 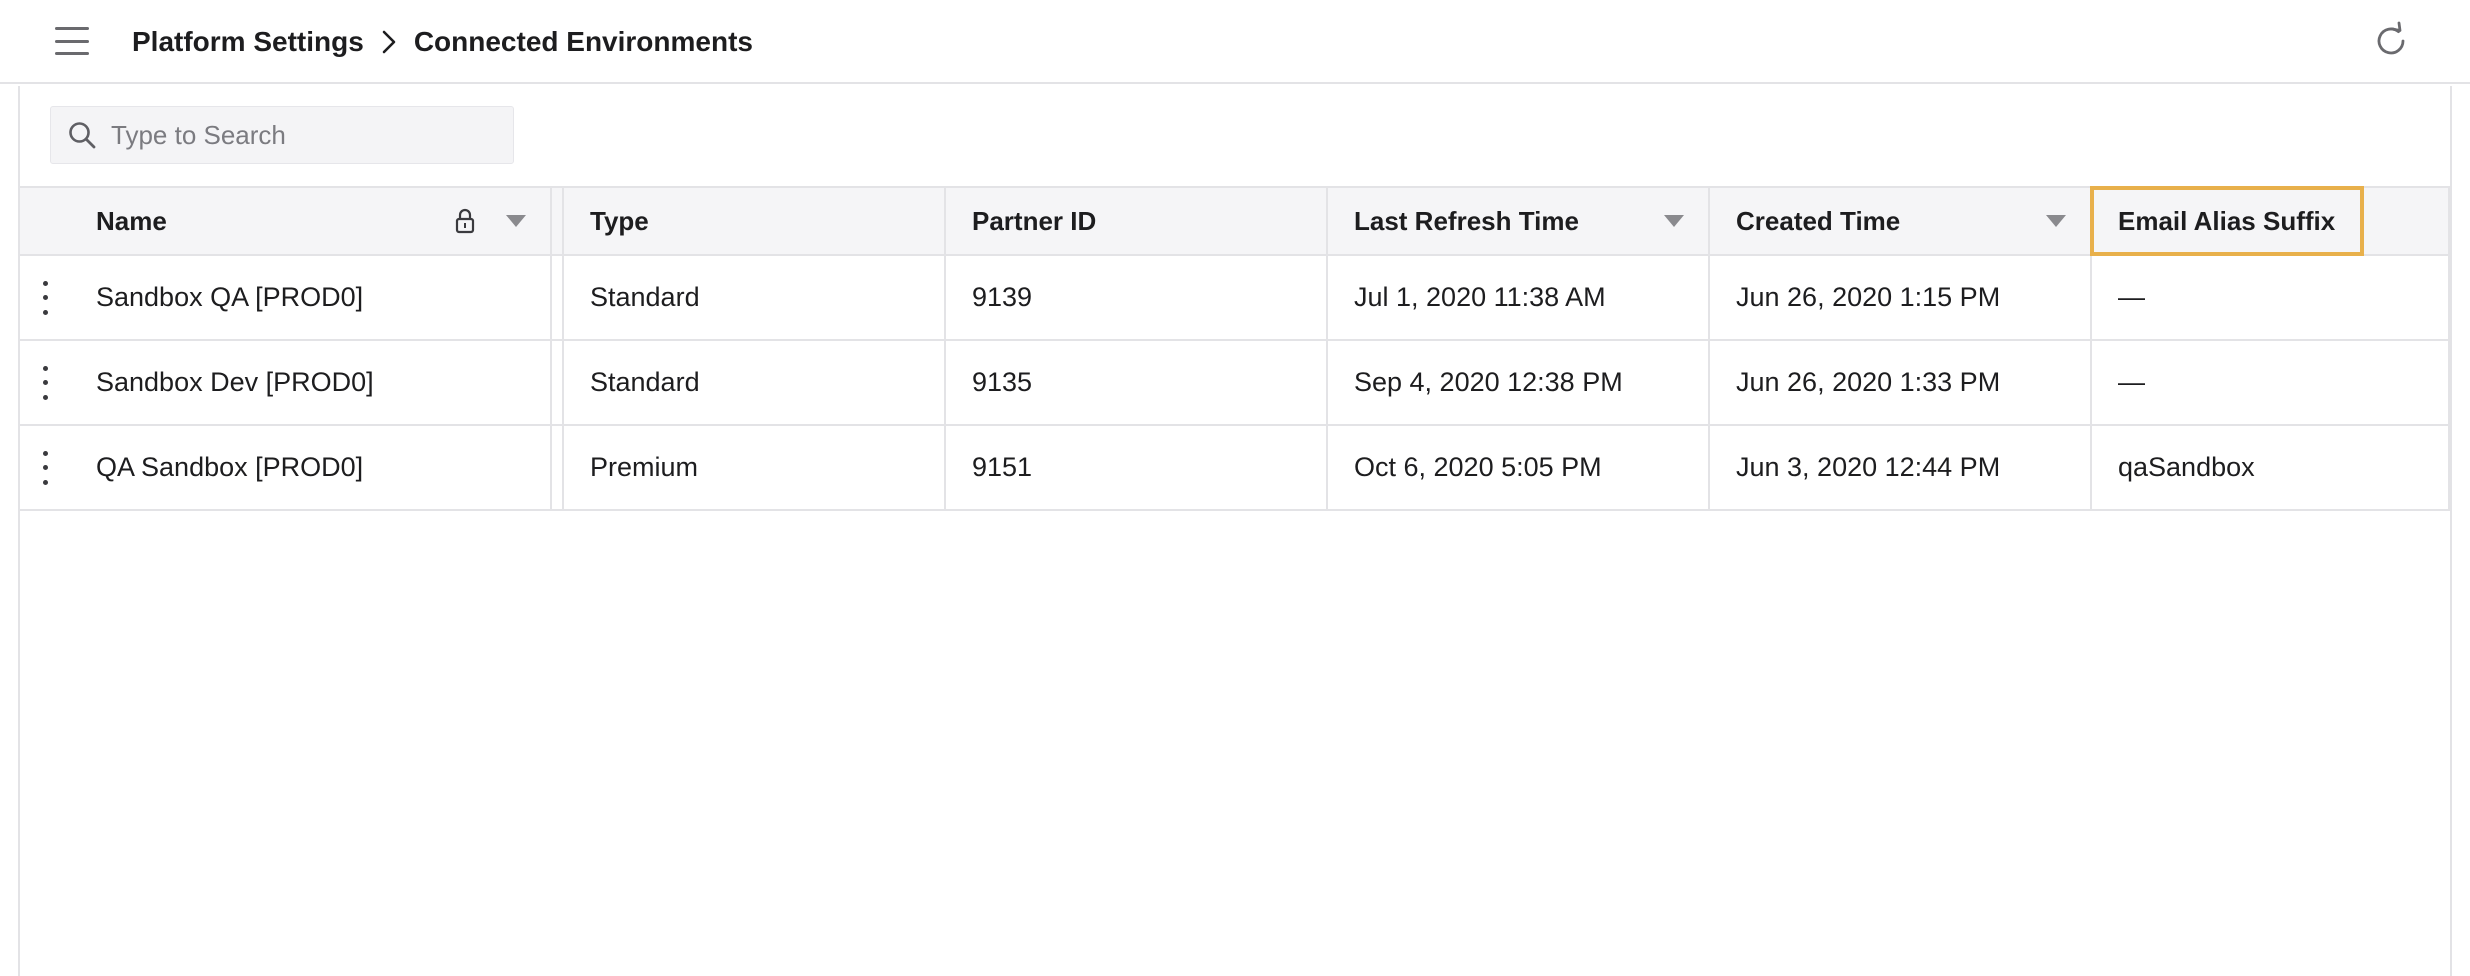 I want to click on hamburger-menu-icon, so click(x=72, y=41).